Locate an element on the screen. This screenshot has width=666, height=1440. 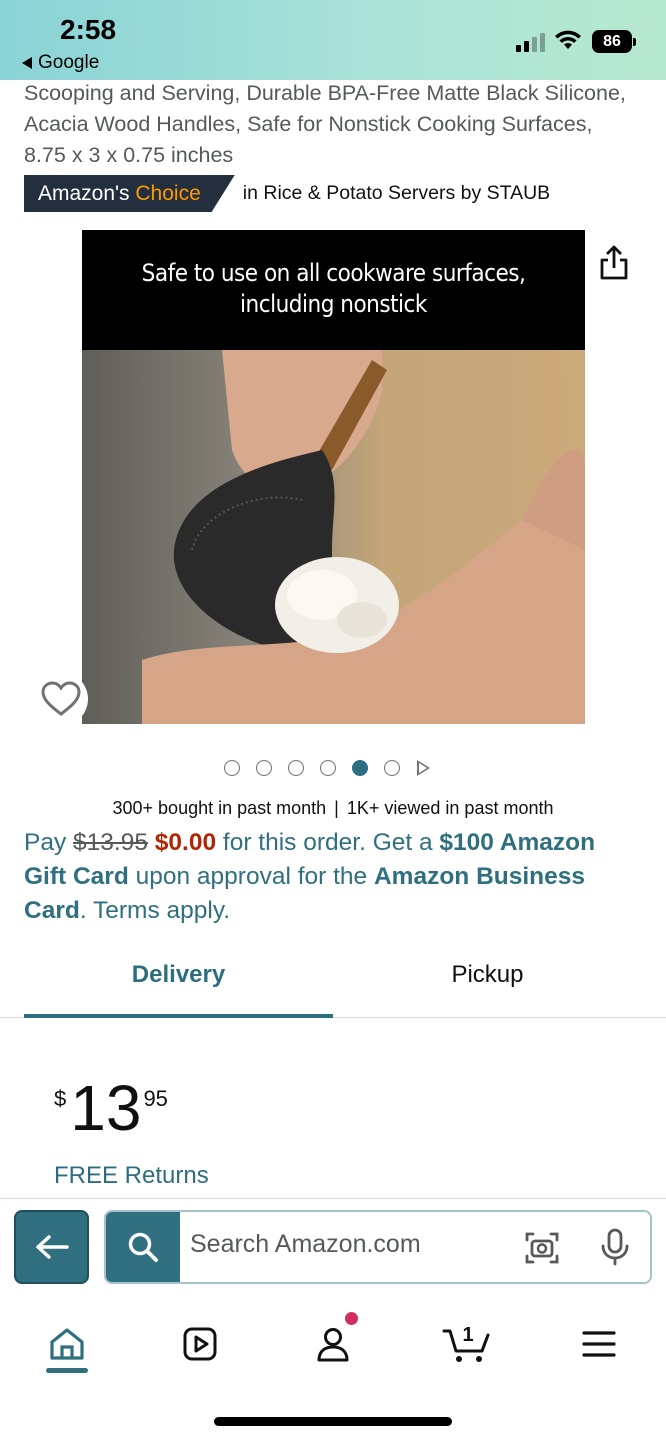
wifi-icon is located at coordinates (568, 39).